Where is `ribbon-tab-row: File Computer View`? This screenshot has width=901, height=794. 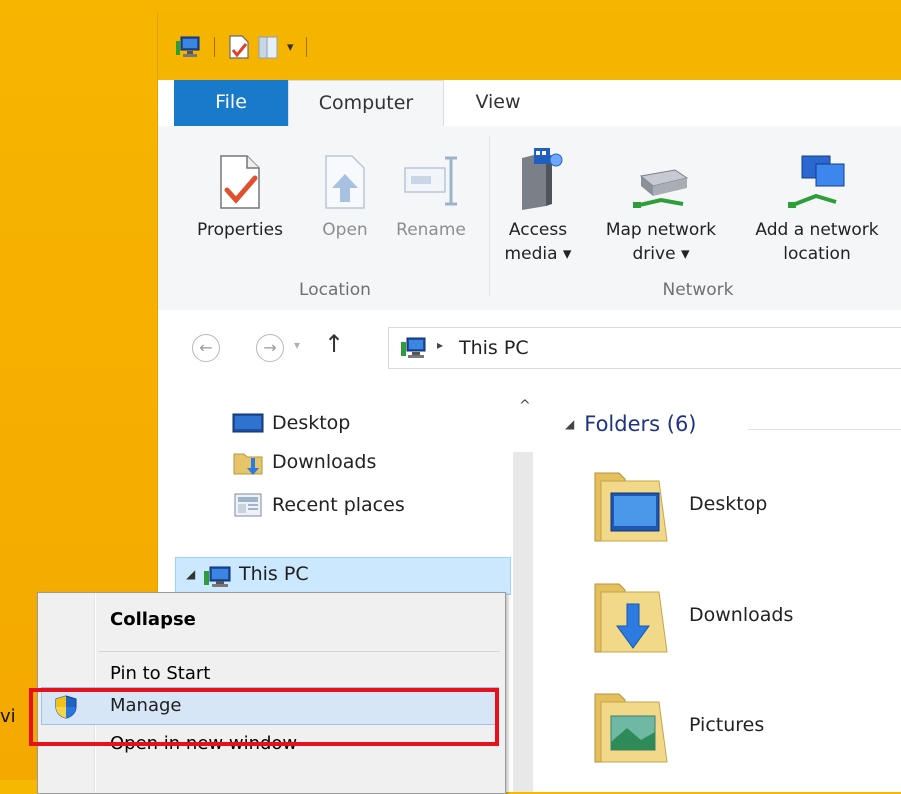
ribbon-tab-row: File Computer View is located at coordinates (529, 103).